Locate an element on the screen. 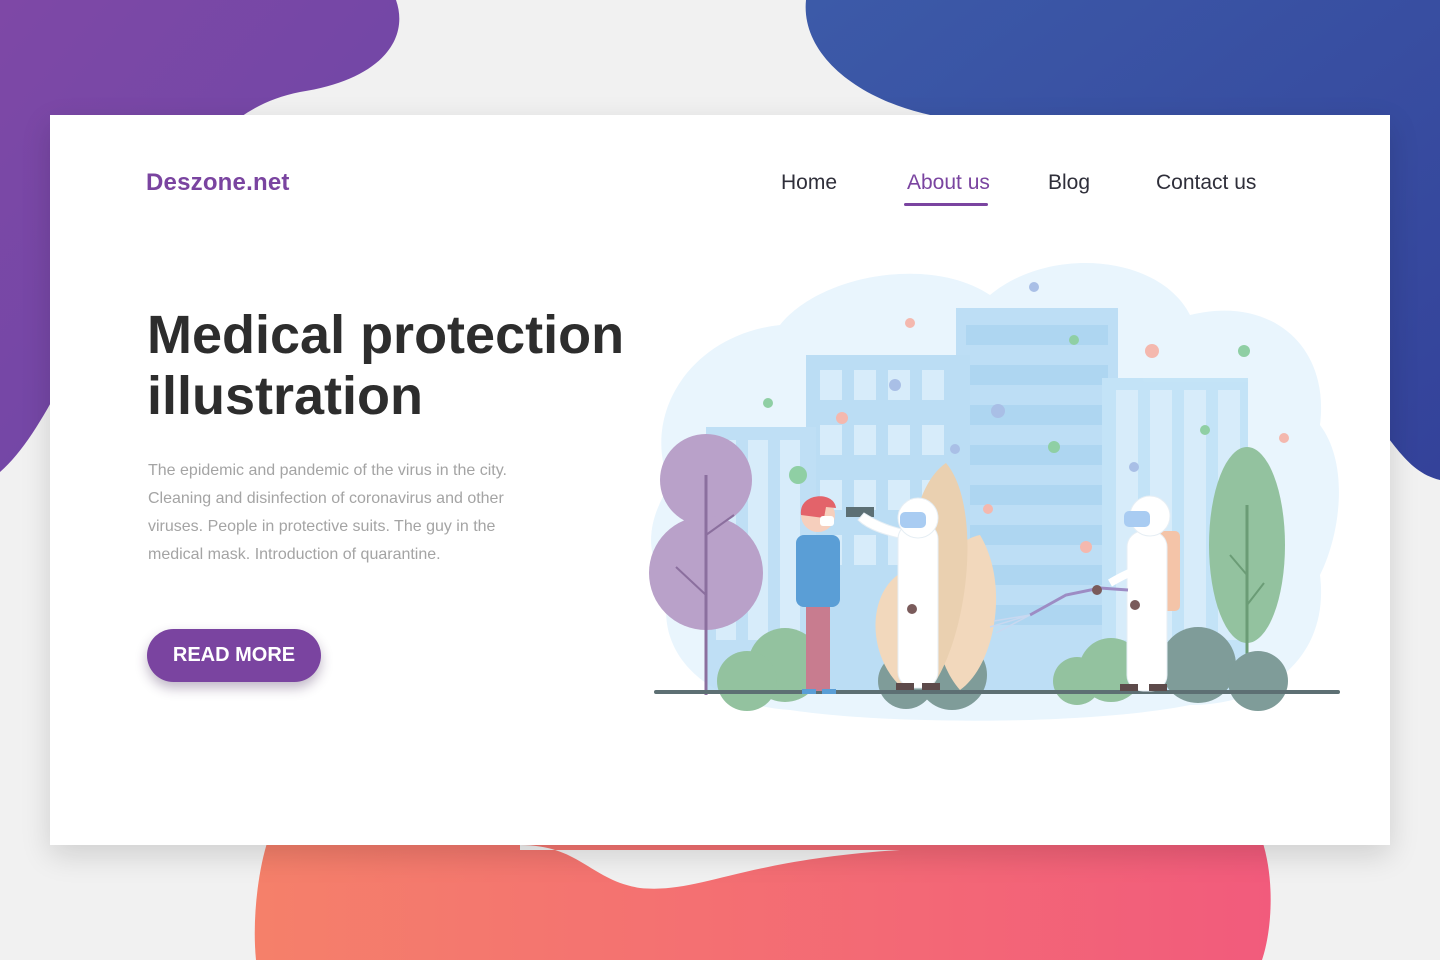 Image resolution: width=1440 pixels, height=960 pixels. nav-item-home: Home is located at coordinates (809, 183).